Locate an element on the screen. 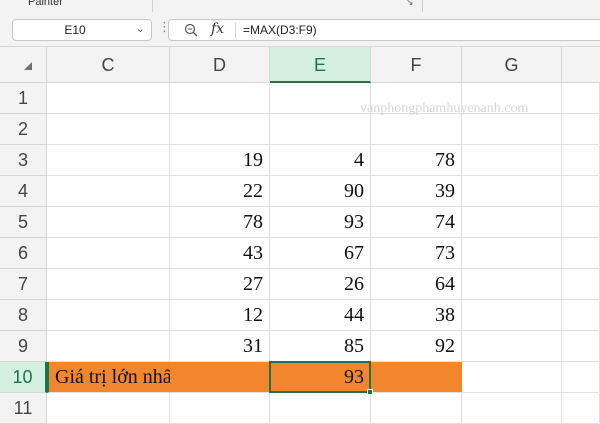 The width and height of the screenshot is (600, 424). formula-bar: E10 ⌄ ⋮ fx =MAX(D3:F9) is located at coordinates (300, 29).